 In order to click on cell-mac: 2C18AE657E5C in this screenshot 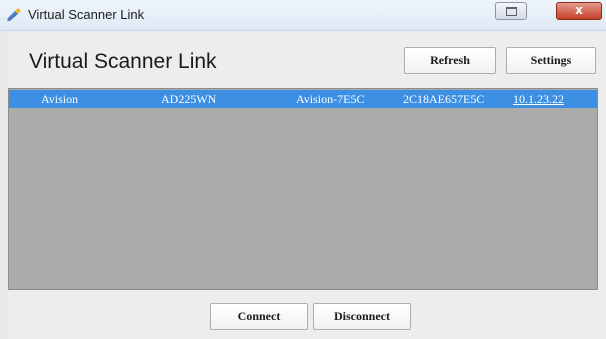, I will do `click(444, 99)`.